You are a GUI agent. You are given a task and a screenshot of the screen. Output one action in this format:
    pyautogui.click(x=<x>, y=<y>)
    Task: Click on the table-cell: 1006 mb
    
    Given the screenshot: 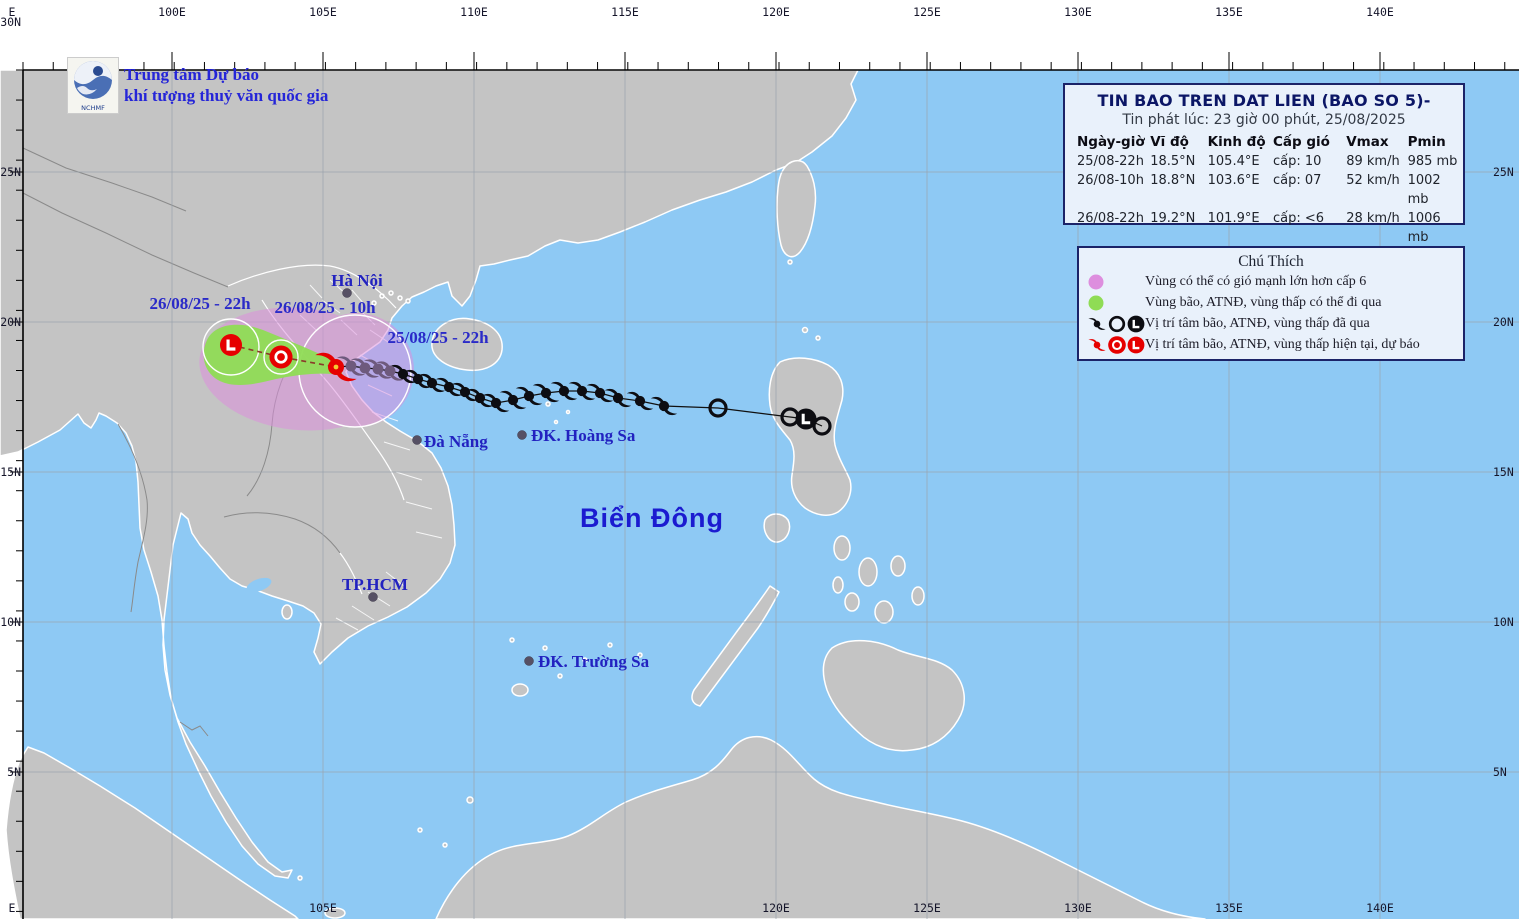 What is the action you would take?
    pyautogui.click(x=1424, y=228)
    